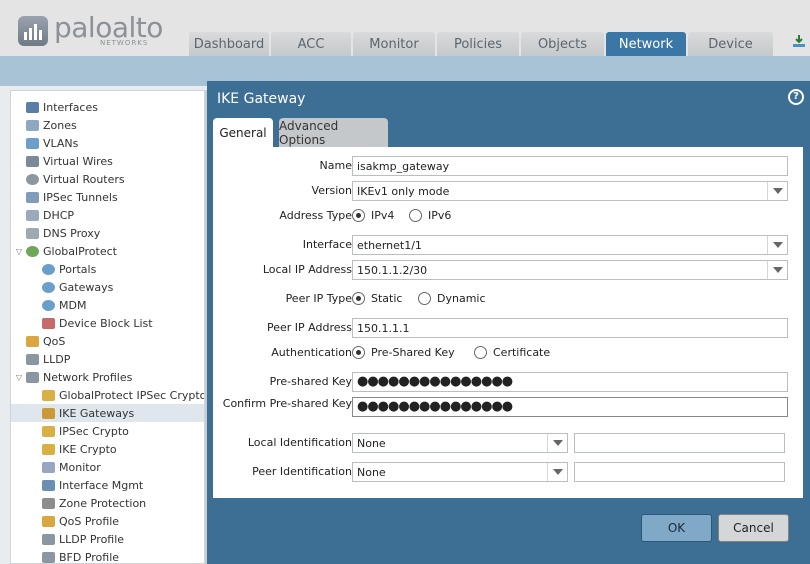 The width and height of the screenshot is (810, 564). I want to click on tree-label: Interface Mgmt, so click(101, 485).